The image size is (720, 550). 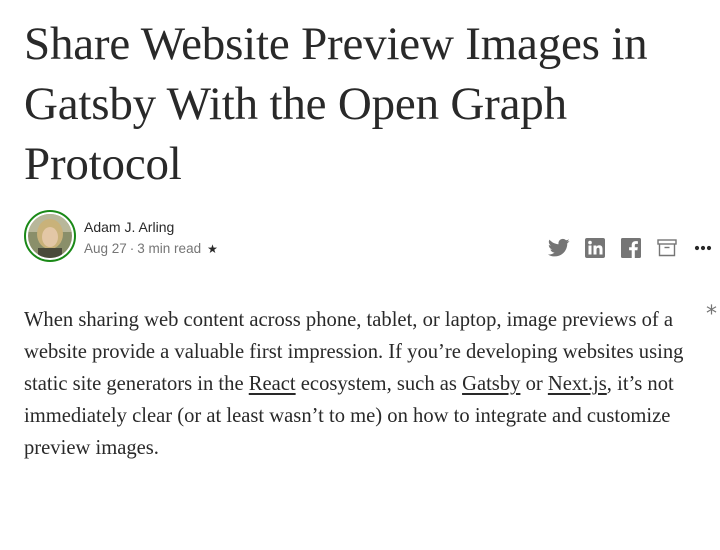 What do you see at coordinates (491, 384) in the screenshot?
I see `gatsby-link: Gatsby` at bounding box center [491, 384].